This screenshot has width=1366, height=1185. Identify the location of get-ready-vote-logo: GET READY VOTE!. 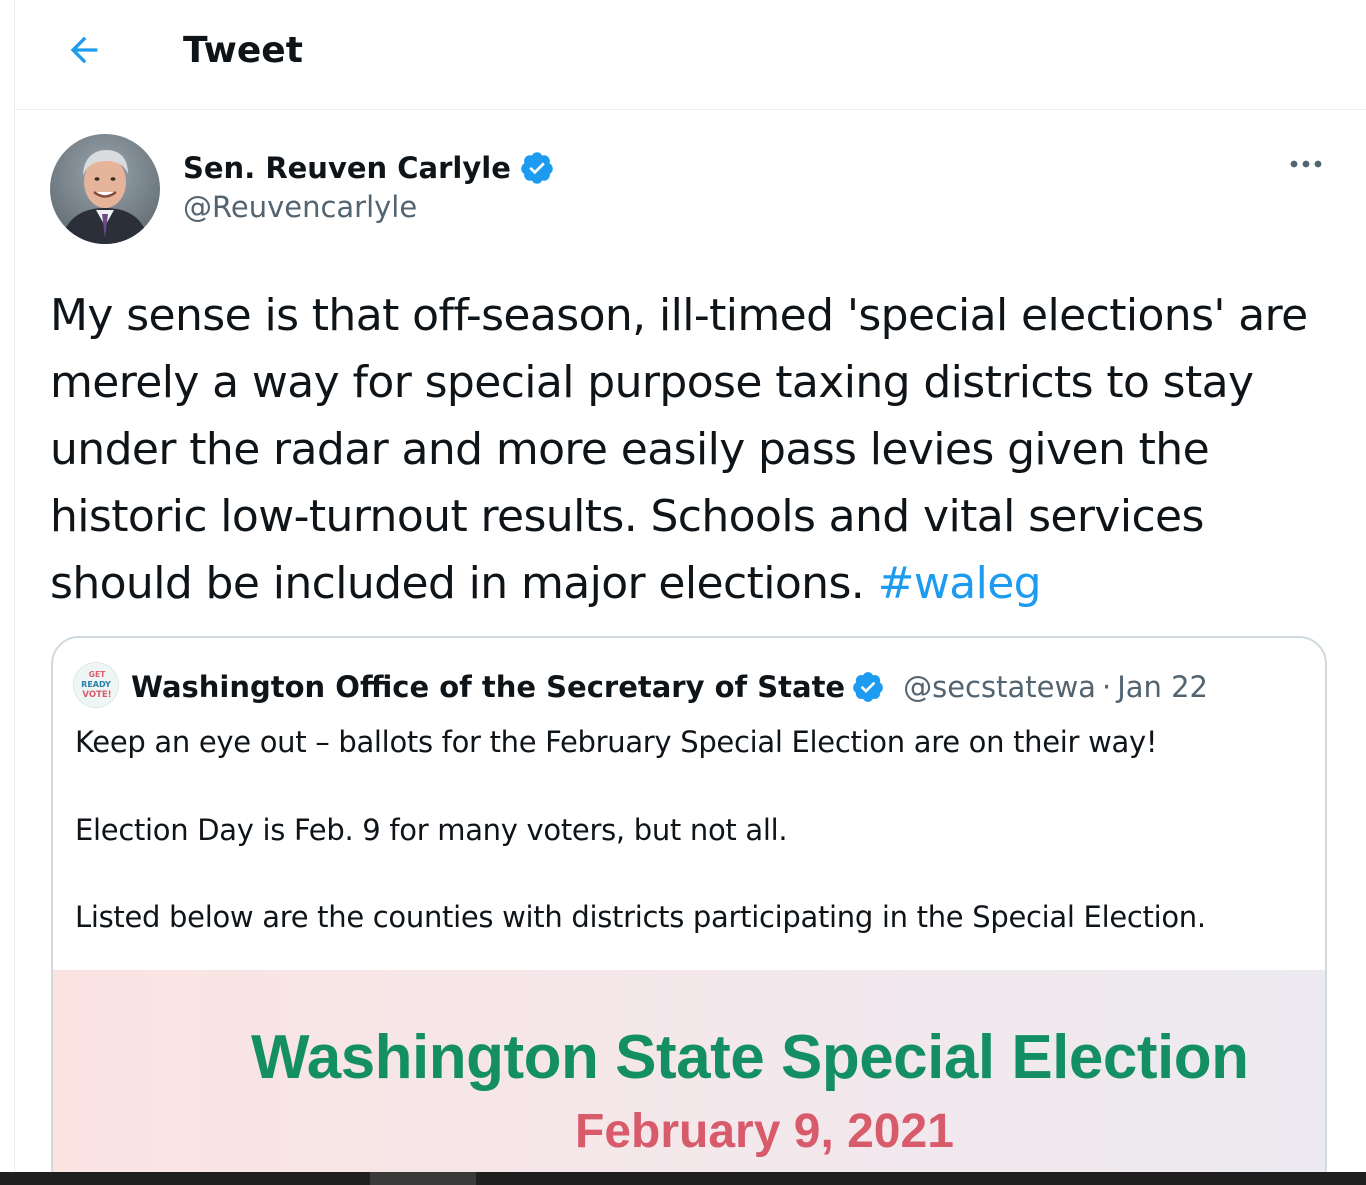
(96, 685).